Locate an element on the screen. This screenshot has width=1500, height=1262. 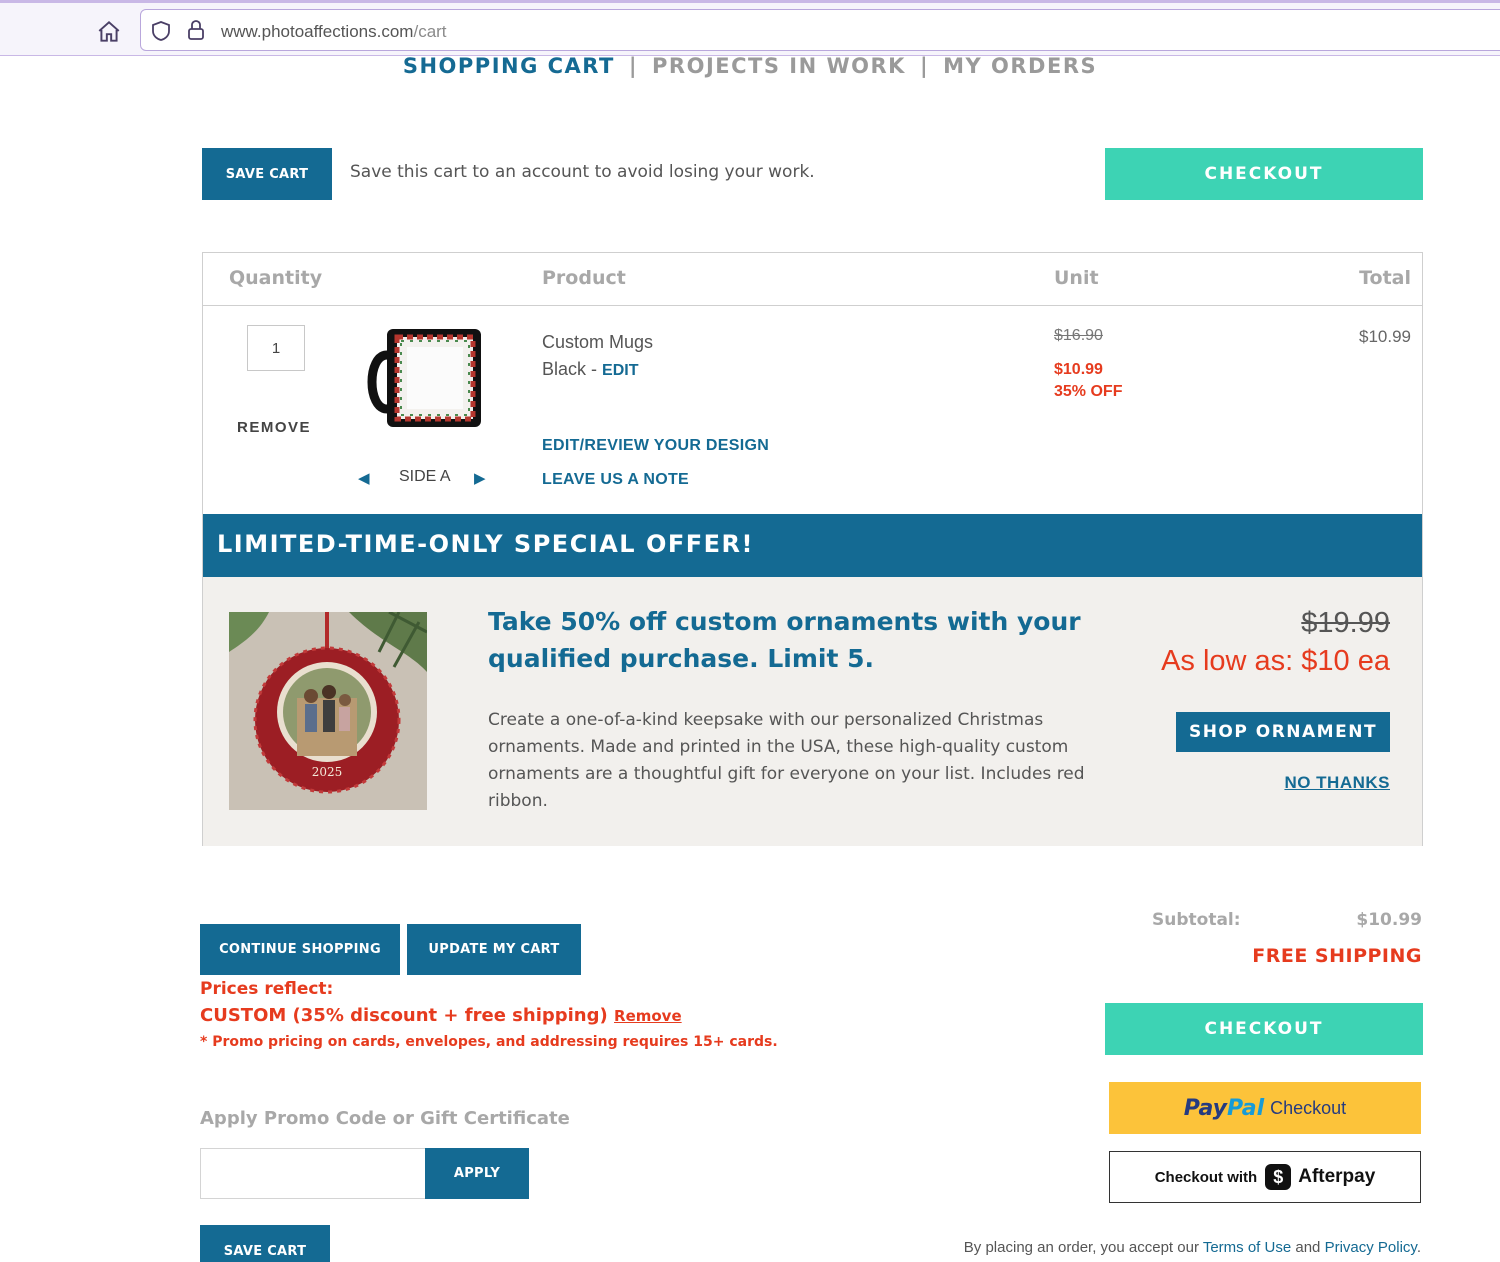
browser-toolbar: www.photoaffections.com/cart is located at coordinates (750, 28).